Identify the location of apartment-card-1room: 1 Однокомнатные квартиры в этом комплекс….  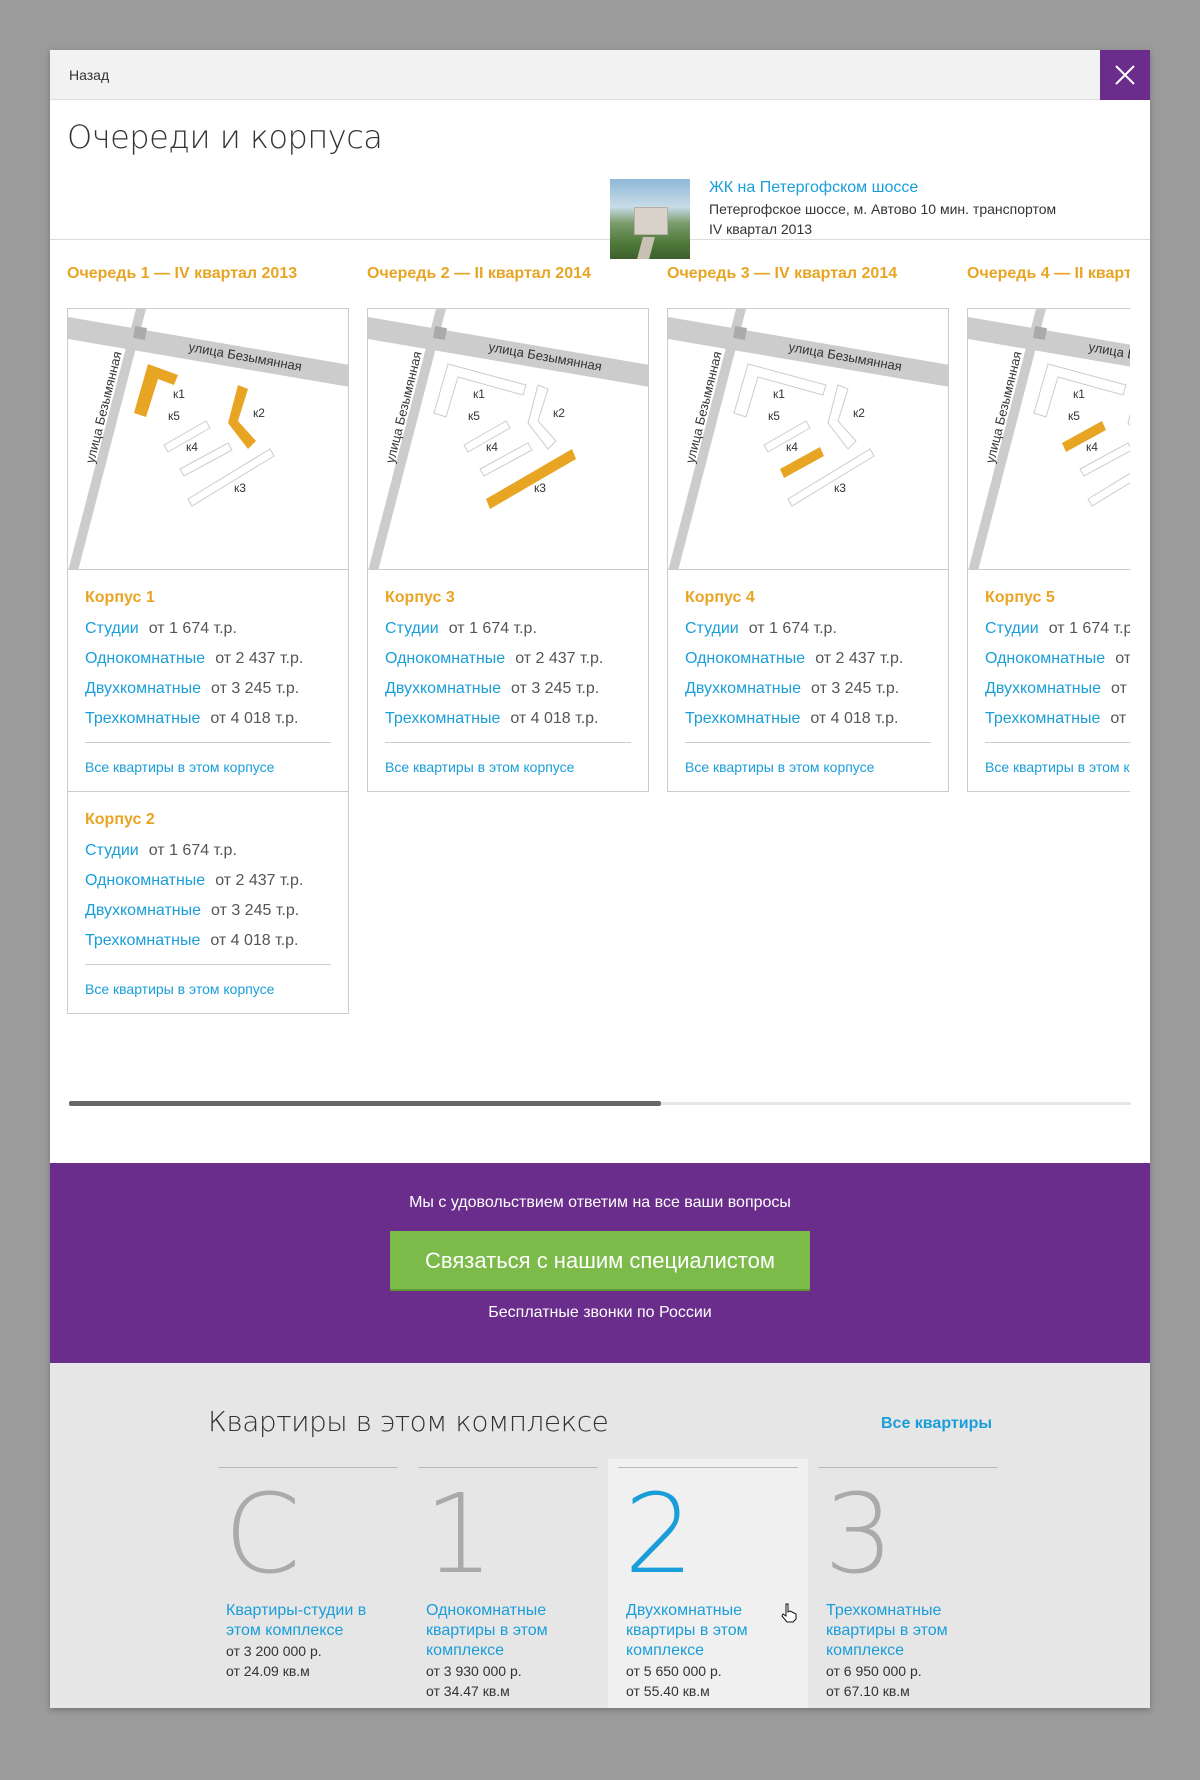
(508, 1583).